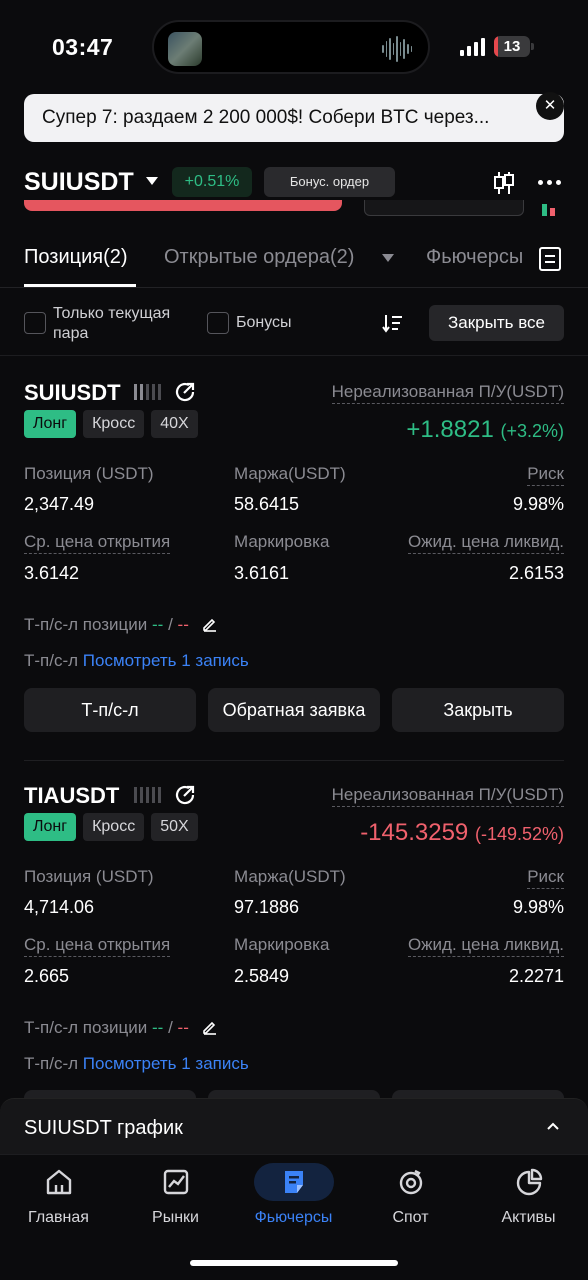 The width and height of the screenshot is (588, 1280). I want to click on signal-icon, so click(472, 47).